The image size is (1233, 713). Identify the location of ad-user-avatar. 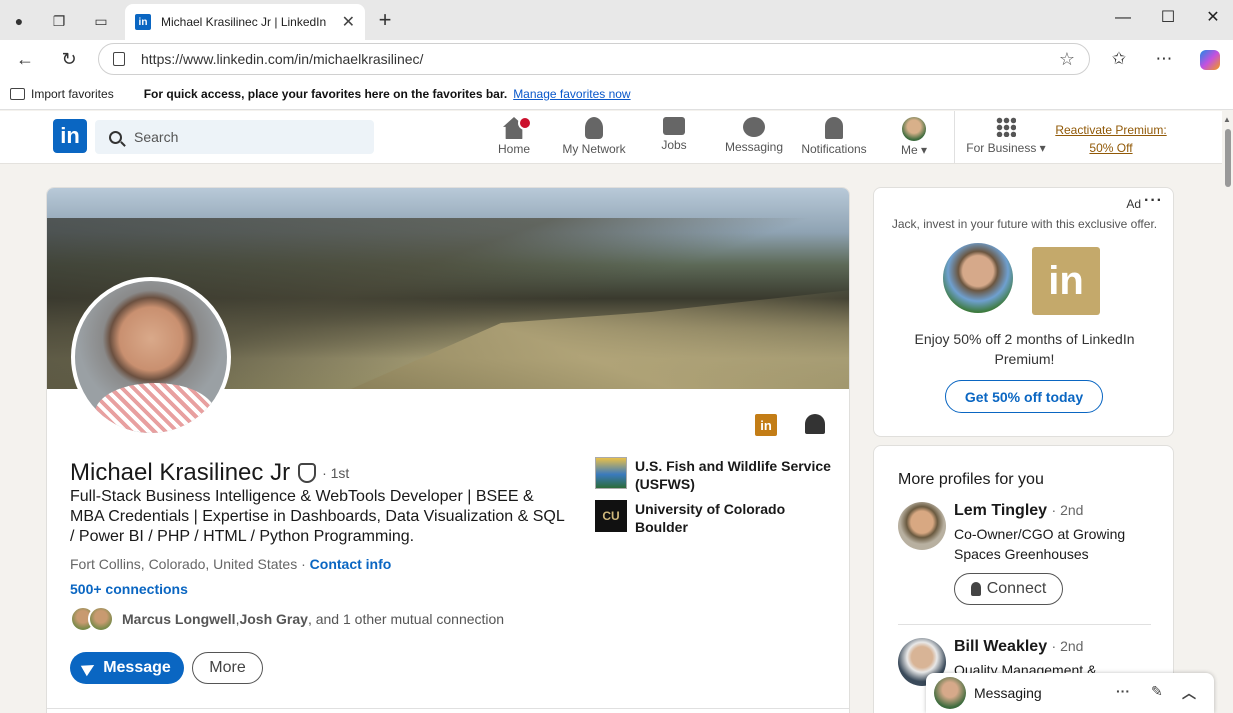
(978, 278).